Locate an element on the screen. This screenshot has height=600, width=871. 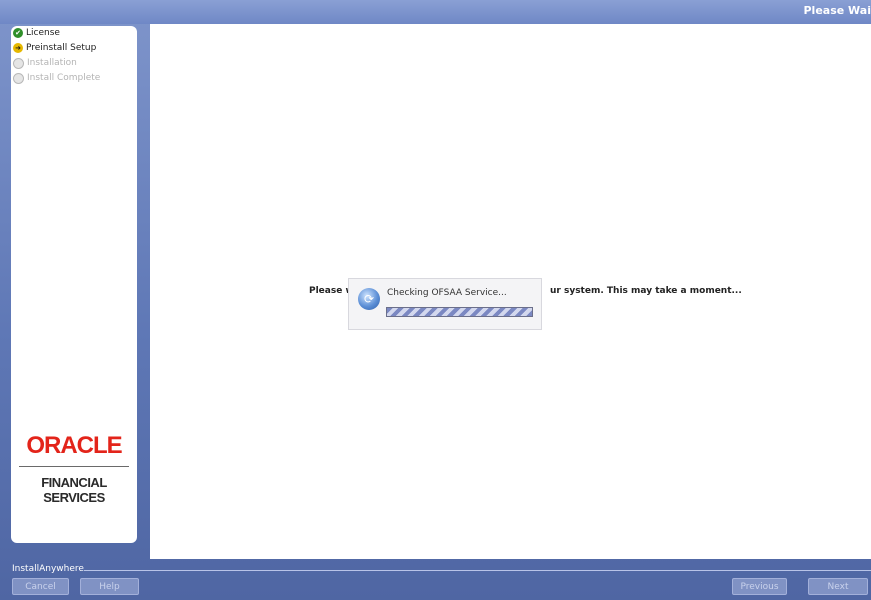
progress-bar-fill is located at coordinates (459, 312).